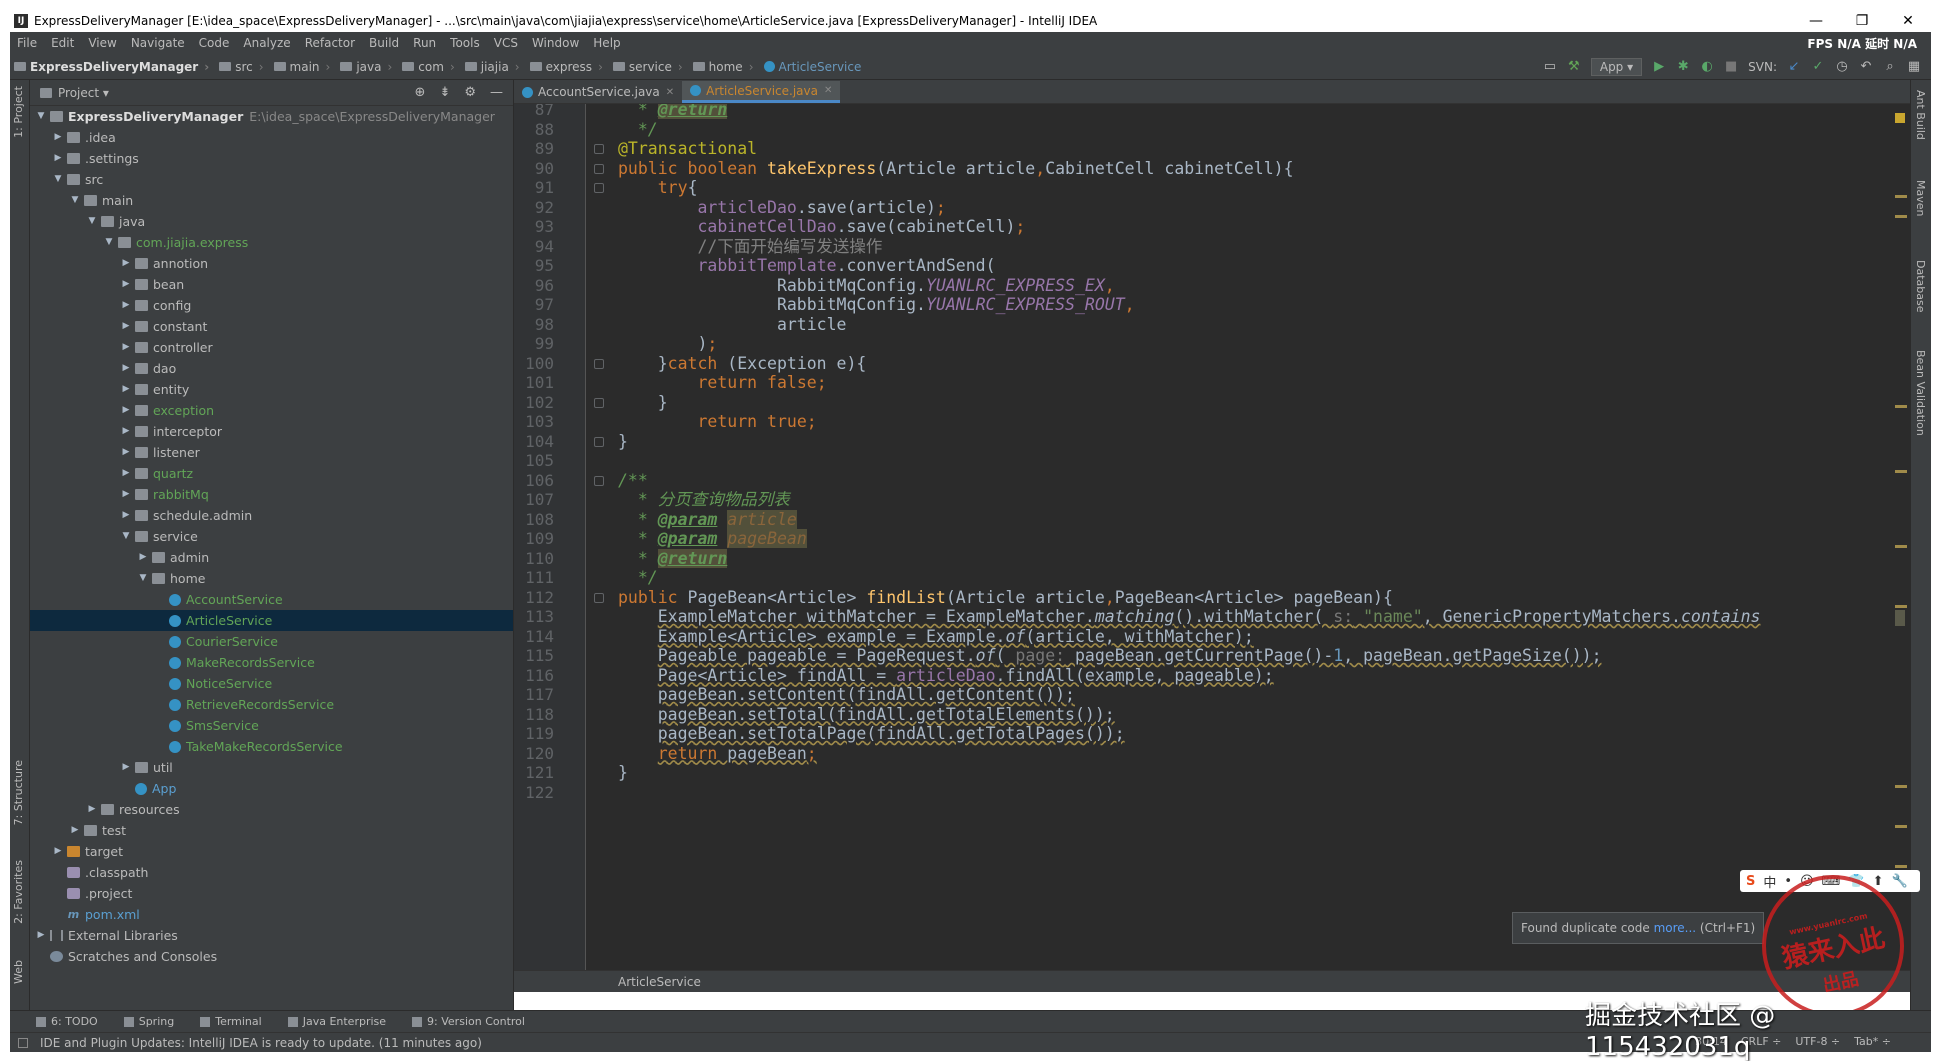 Image resolution: width=1941 pixels, height=1061 pixels. Describe the element at coordinates (271, 431) in the screenshot. I see `tree-node-interceptor: ▶ interceptor` at that location.